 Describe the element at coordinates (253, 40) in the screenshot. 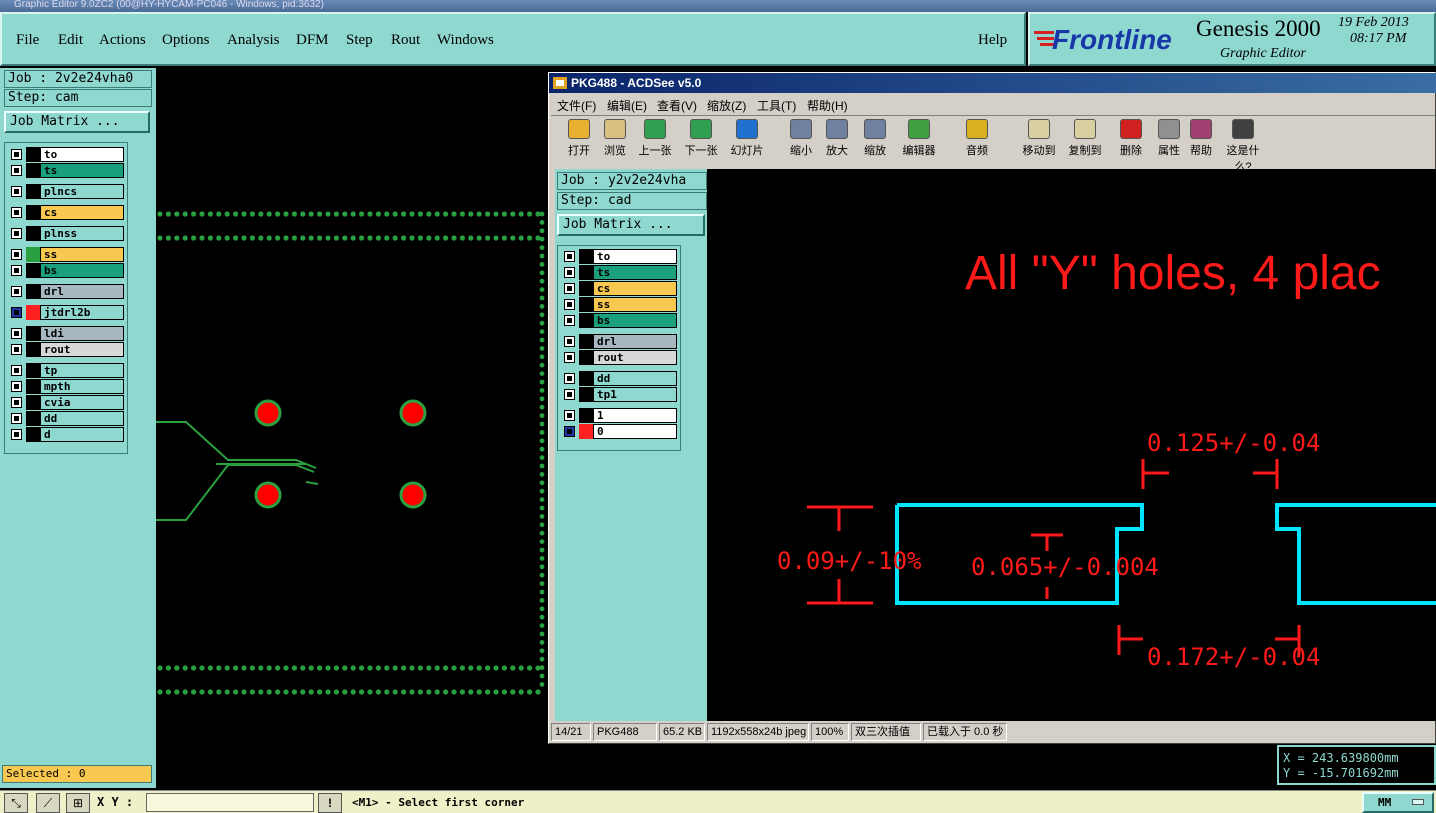

I see `menu-analysis: Analysis` at that location.